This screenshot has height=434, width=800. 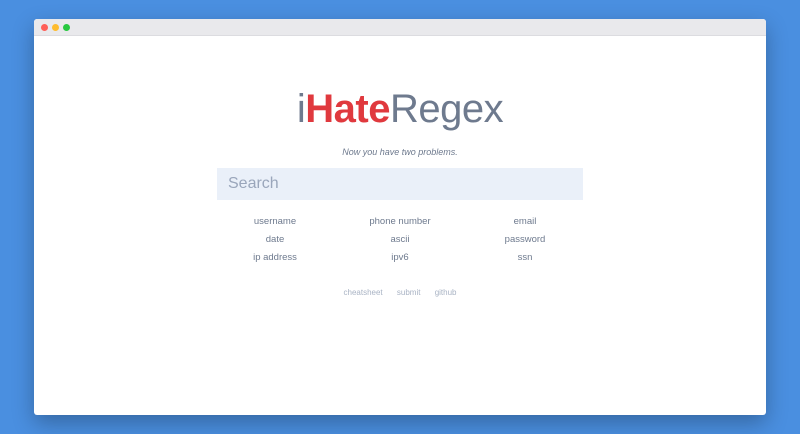 I want to click on category-link-ascii: ascii, so click(x=400, y=239).